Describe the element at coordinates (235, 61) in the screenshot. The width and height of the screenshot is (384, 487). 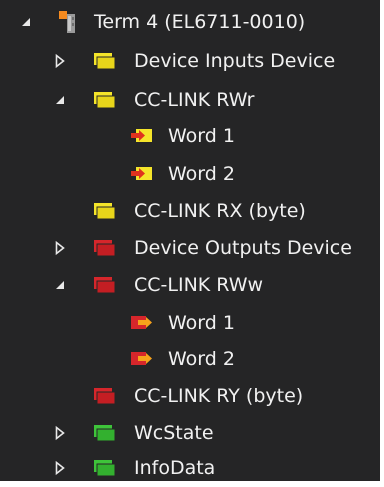
I see `tree-node-label: Device Inputs Device` at that location.